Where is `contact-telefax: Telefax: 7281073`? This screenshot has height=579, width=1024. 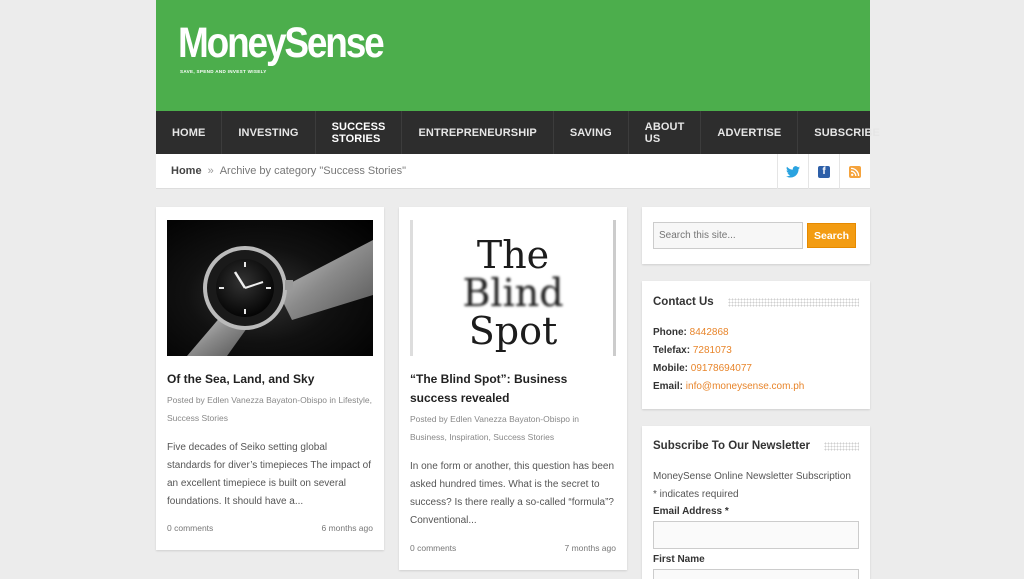 contact-telefax: Telefax: 7281073 is located at coordinates (692, 350).